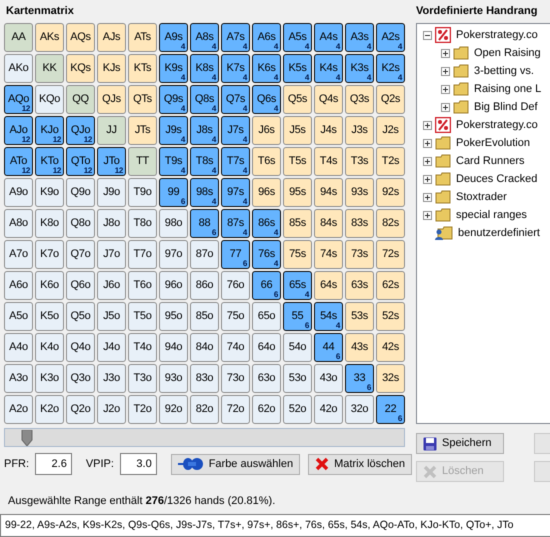  What do you see at coordinates (235, 316) in the screenshot?
I see `hand-cell: 75o` at bounding box center [235, 316].